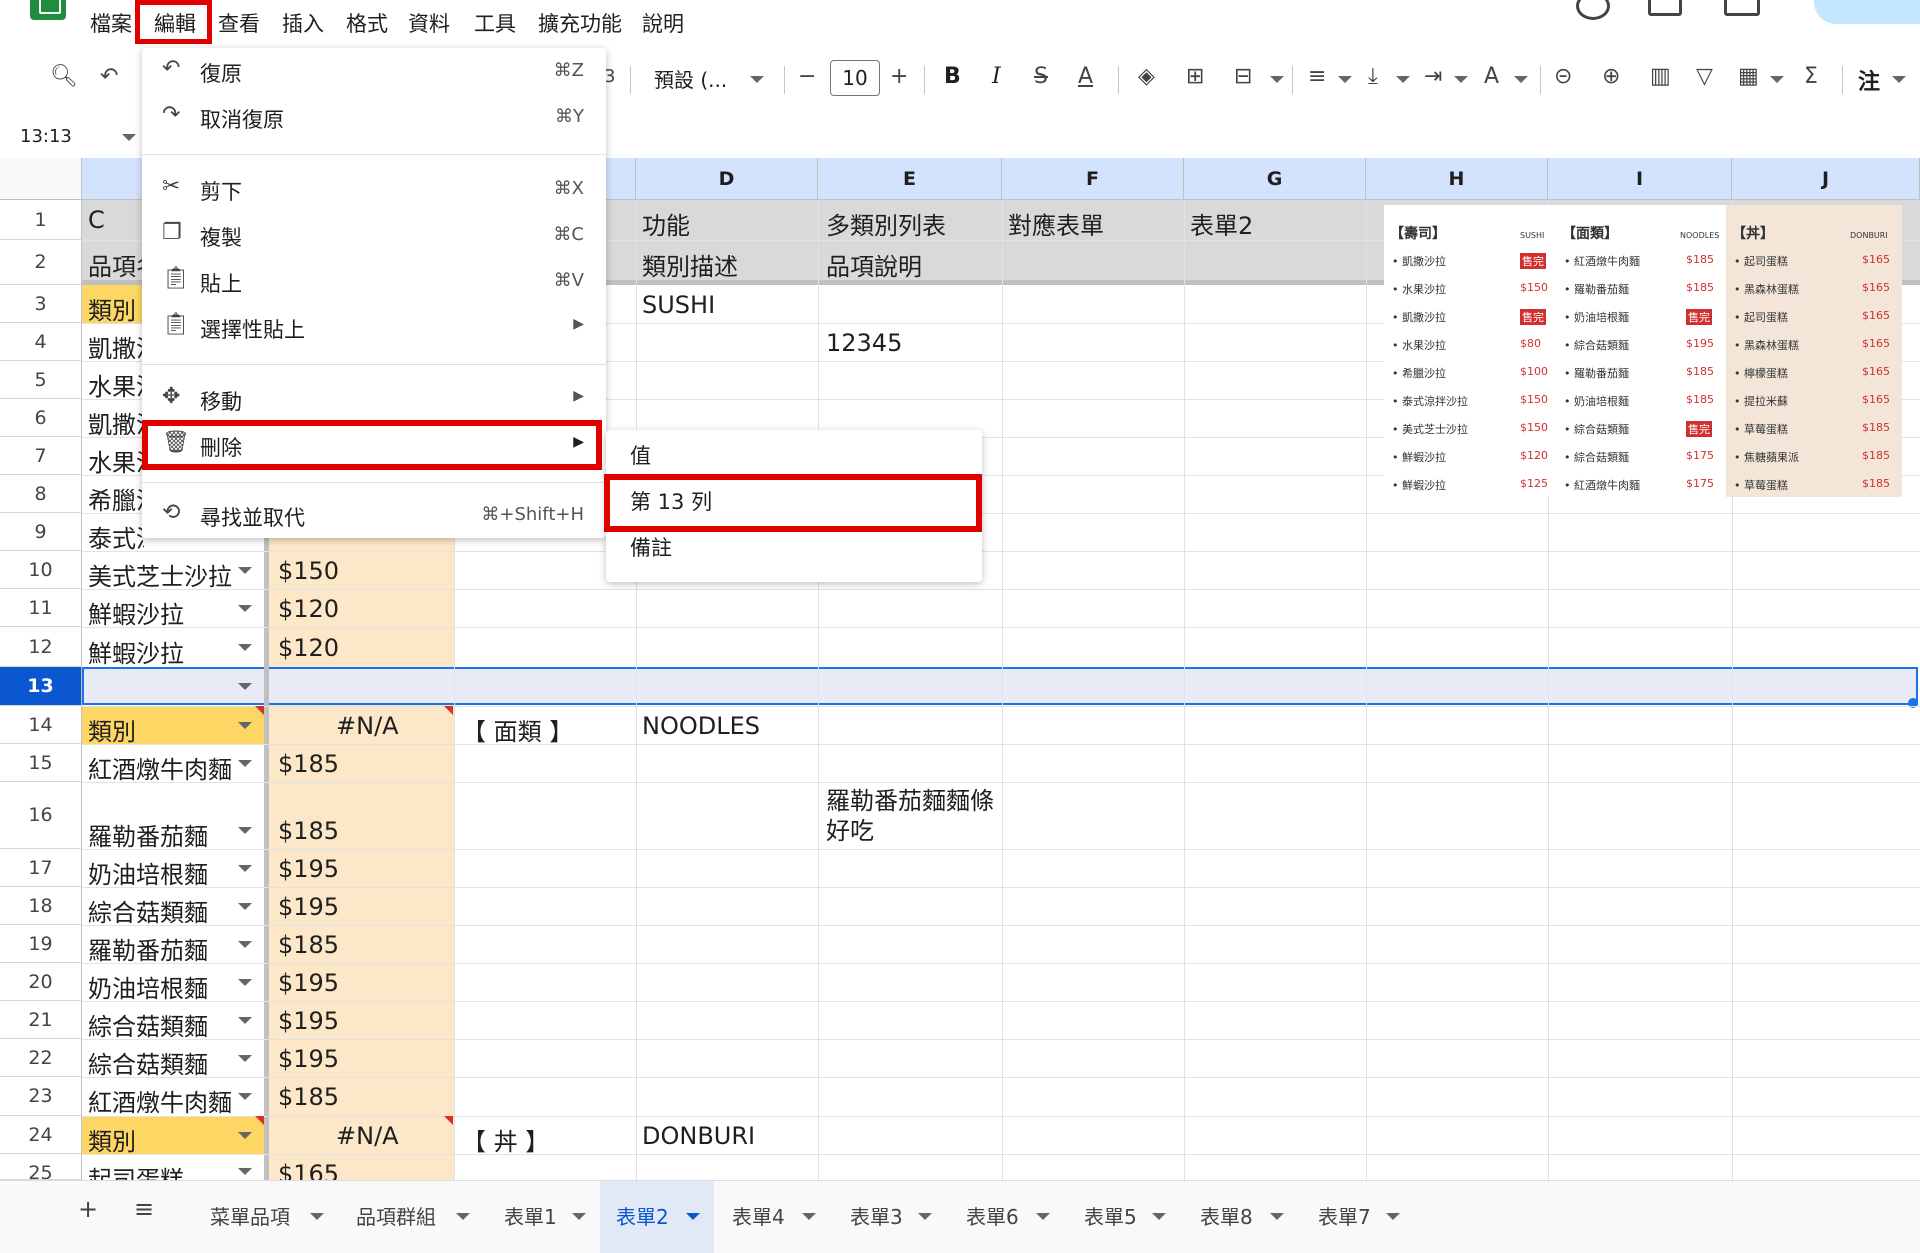 The image size is (1920, 1253). I want to click on increase-font-size-icon: +, so click(899, 76).